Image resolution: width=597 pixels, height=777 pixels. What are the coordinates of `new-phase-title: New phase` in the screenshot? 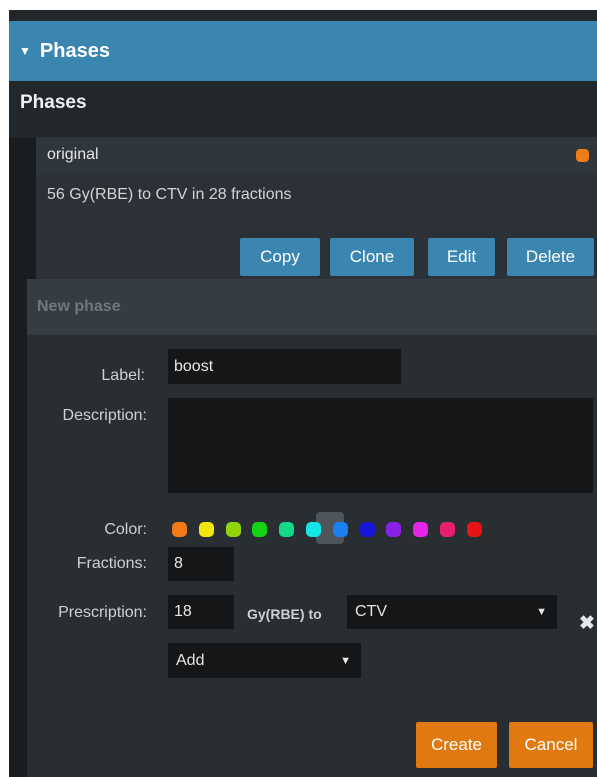 It's located at (79, 306).